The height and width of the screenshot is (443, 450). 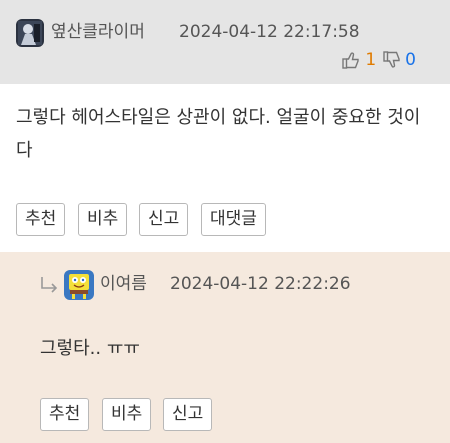 I want to click on comment-timestamp: 2024-04-12 22:17:58, so click(x=269, y=32).